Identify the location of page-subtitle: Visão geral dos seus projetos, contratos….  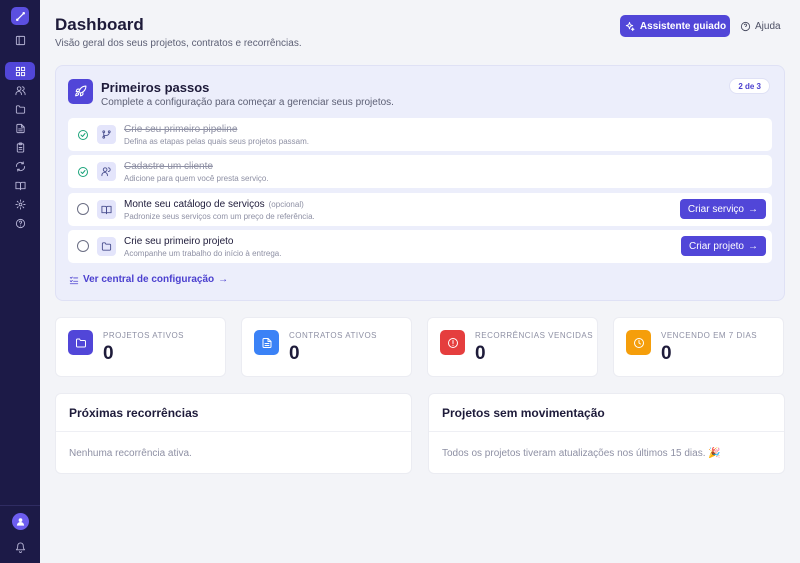
(178, 43).